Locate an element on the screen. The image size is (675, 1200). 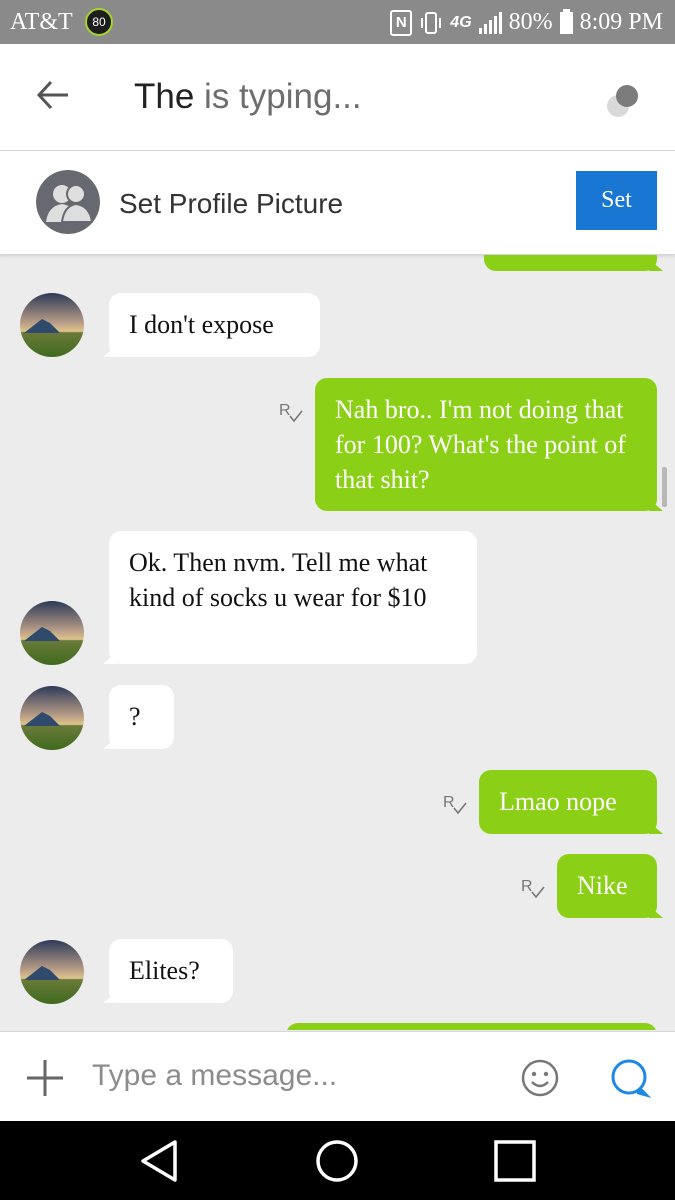
set-profile-picture-button: Set is located at coordinates (616, 200).